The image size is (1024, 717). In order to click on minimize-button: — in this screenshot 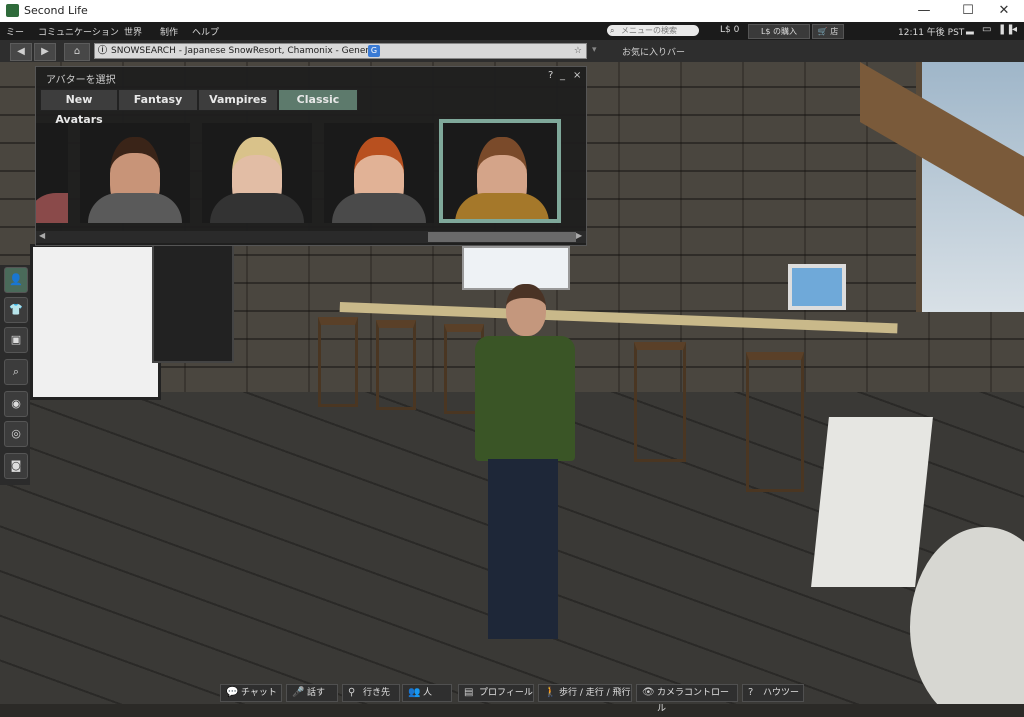, I will do `click(924, 11)`.